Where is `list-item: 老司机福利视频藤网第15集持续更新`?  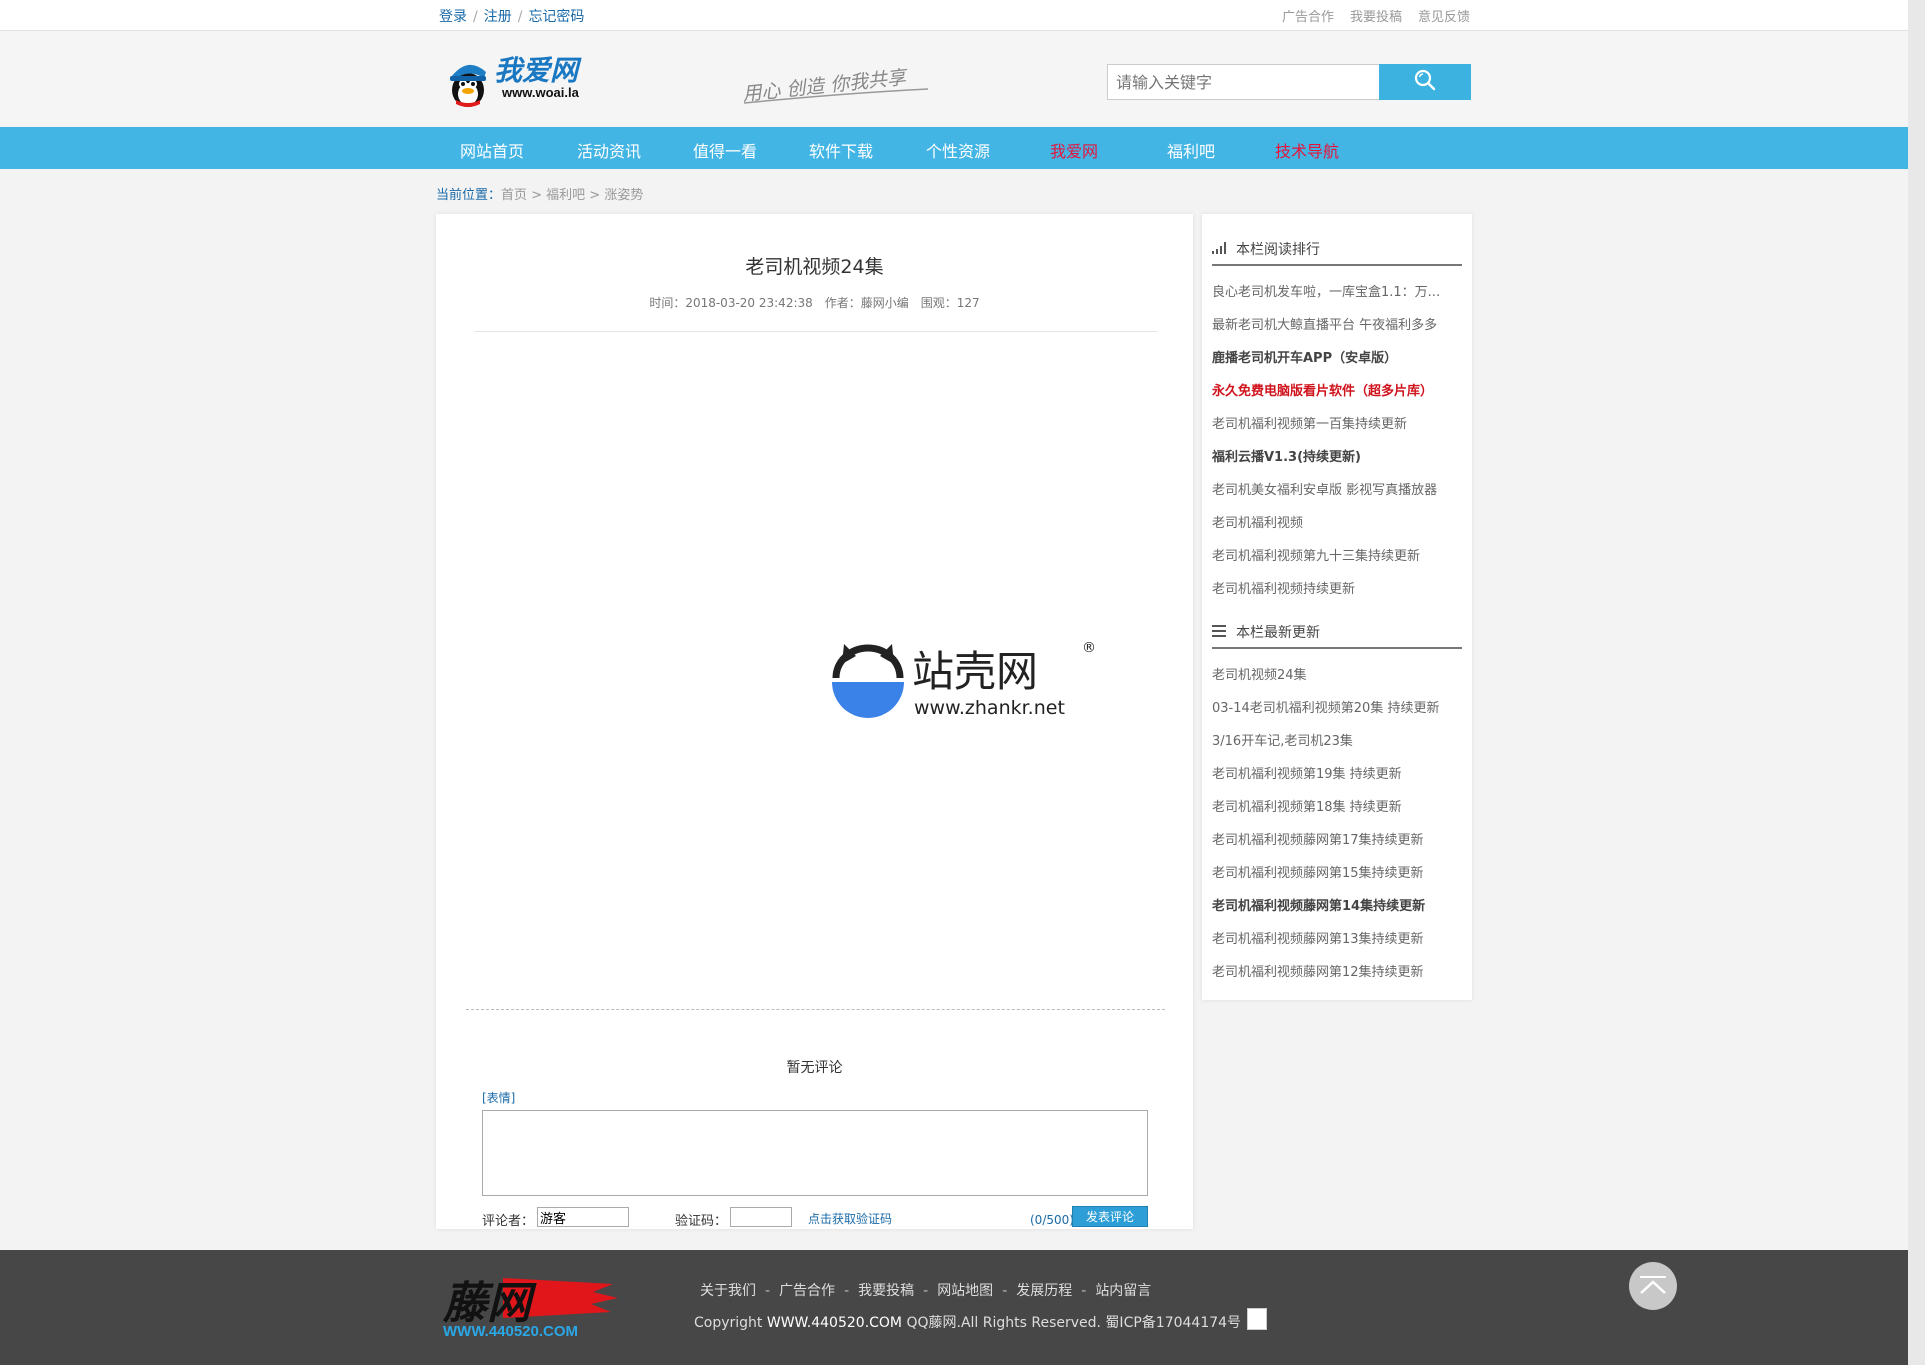
list-item: 老司机福利视频藤网第15集持续更新 is located at coordinates (1339, 873).